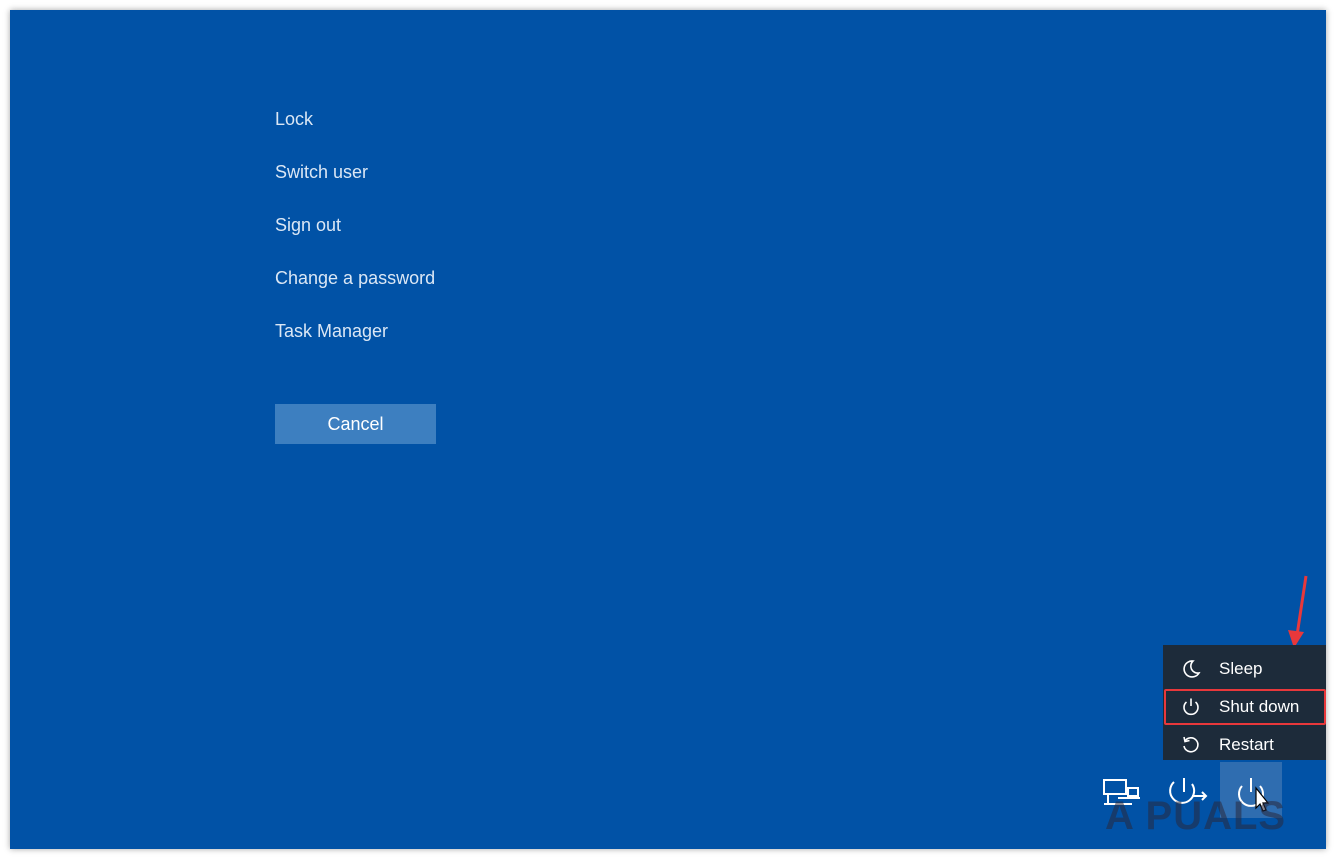  Describe the element at coordinates (1196, 816) in the screenshot. I see `appuals-watermark: A PUALS` at that location.